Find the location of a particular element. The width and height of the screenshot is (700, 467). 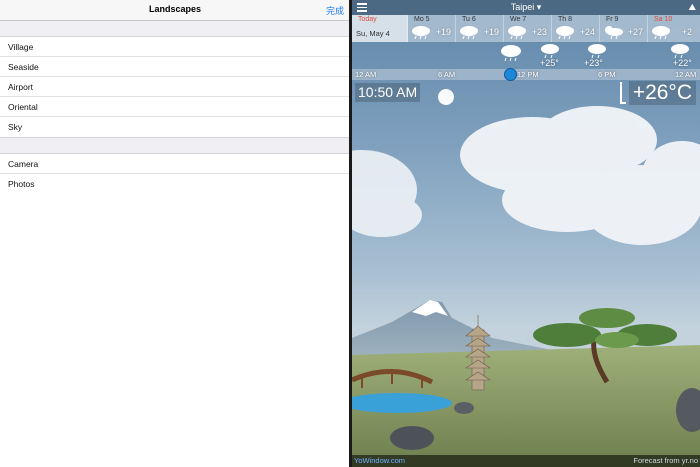

day-name: Fr 9 is located at coordinates (612, 19).